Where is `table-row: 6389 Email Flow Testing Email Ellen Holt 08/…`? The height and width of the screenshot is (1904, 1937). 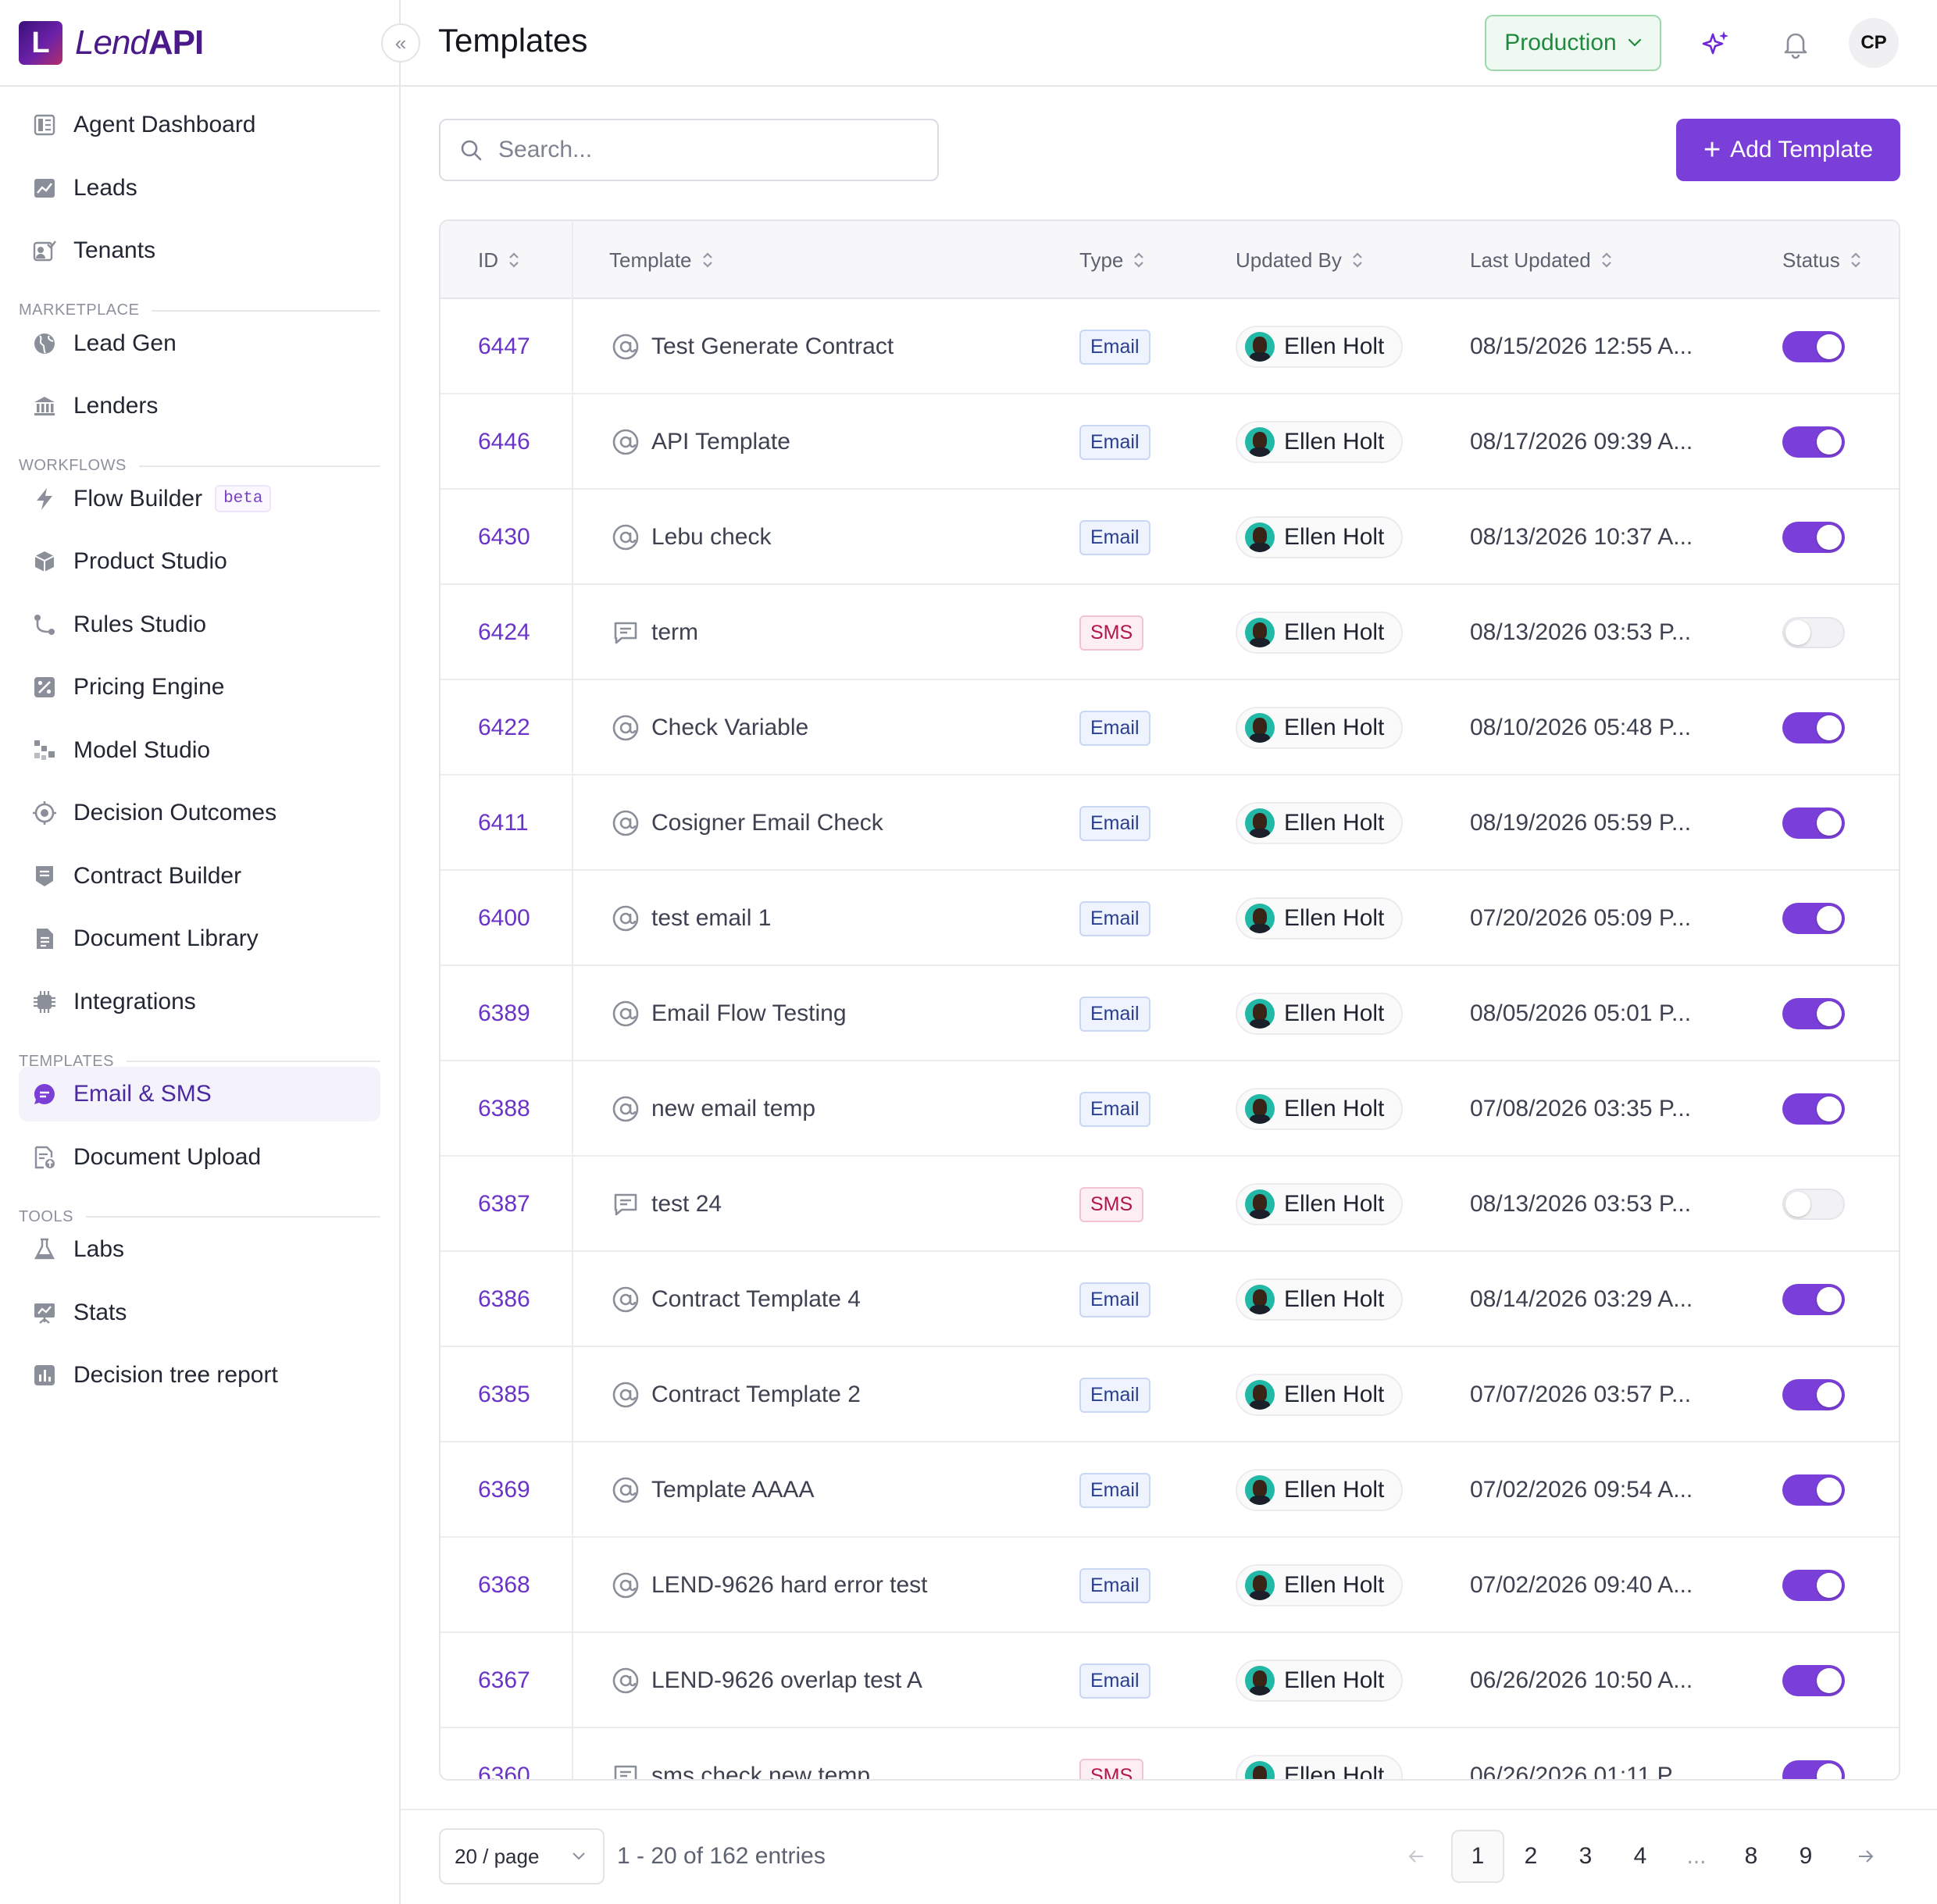 table-row: 6389 Email Flow Testing Email Ellen Holt 08/… is located at coordinates (1170, 1013).